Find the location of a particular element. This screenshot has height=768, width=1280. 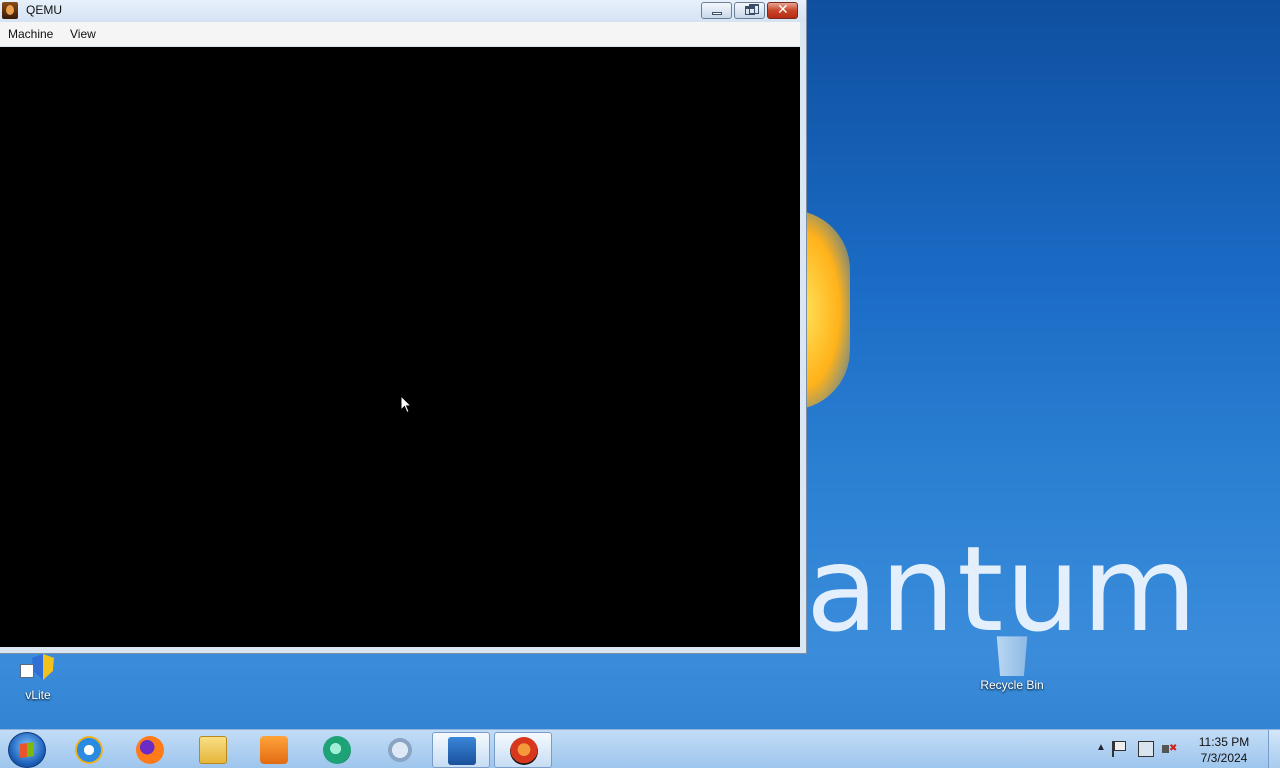

taskbar: ▲ 11:35 PM 7/3/2024 is located at coordinates (640, 748).